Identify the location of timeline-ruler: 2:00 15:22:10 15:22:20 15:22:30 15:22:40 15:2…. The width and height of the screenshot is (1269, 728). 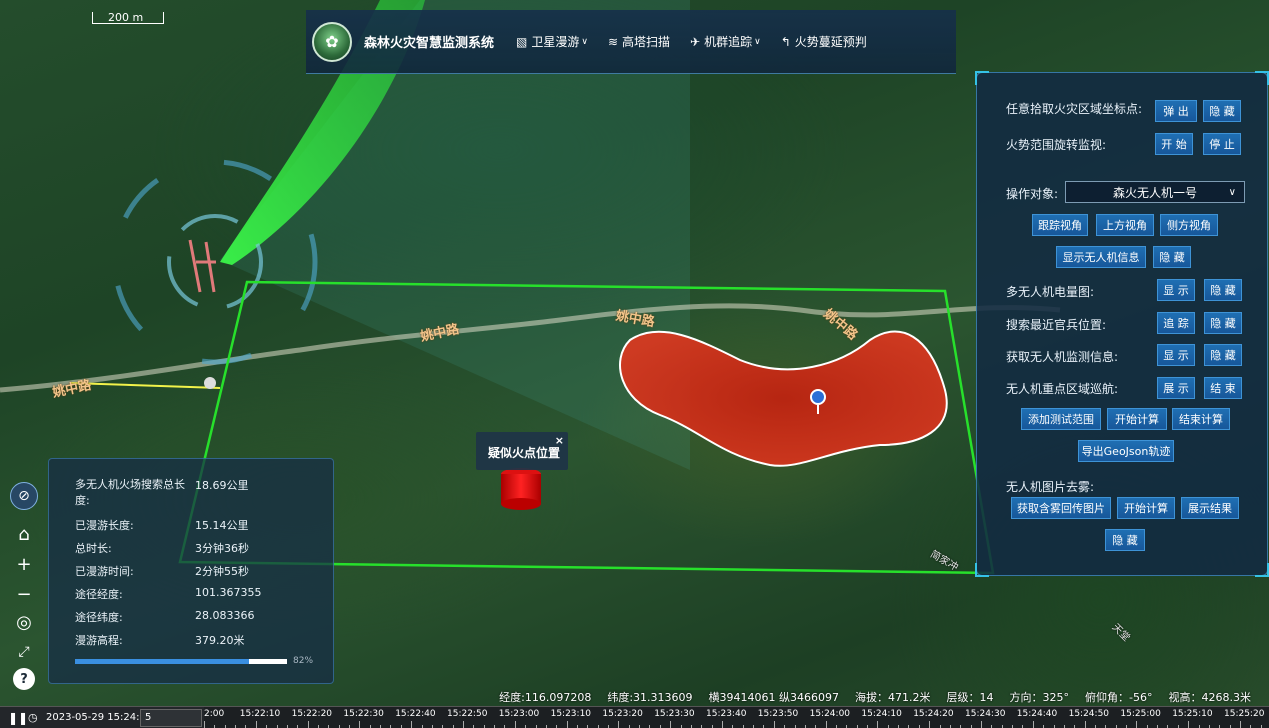
(736, 717).